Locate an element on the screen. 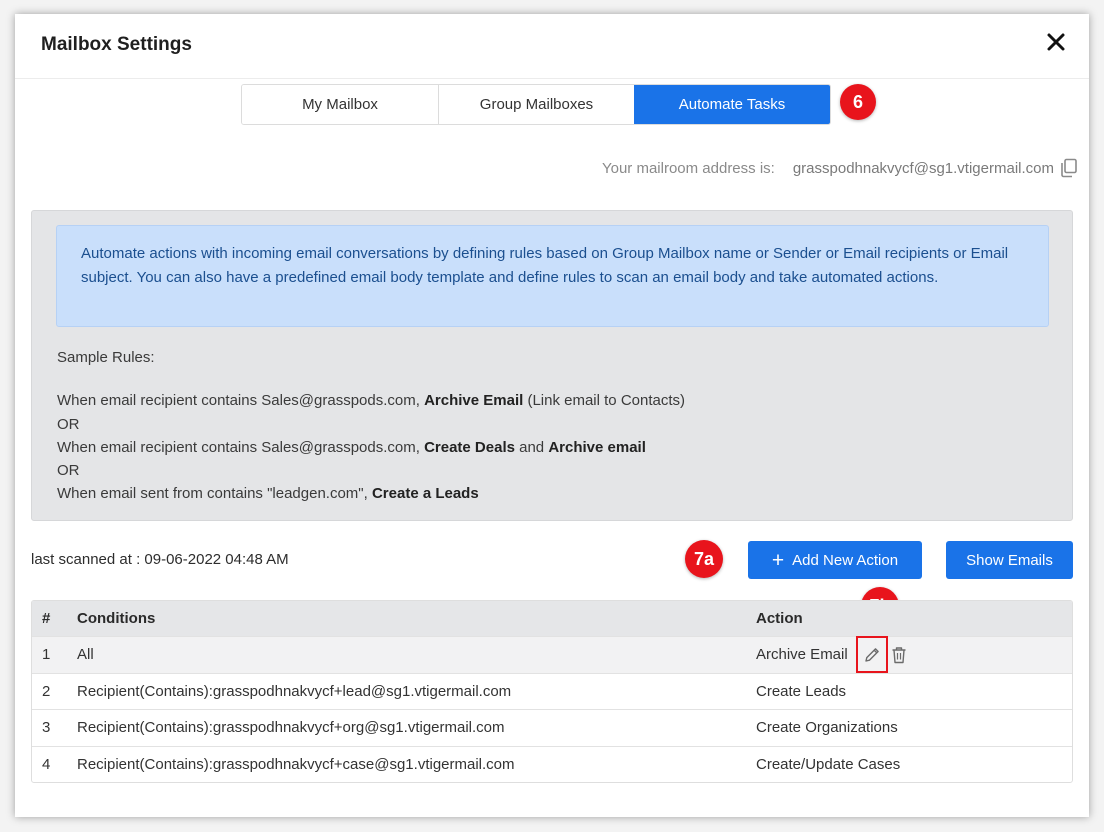 The width and height of the screenshot is (1104, 832). mailroom-email: grasspodhnakvycf@sg1.vtigermail.com is located at coordinates (923, 168).